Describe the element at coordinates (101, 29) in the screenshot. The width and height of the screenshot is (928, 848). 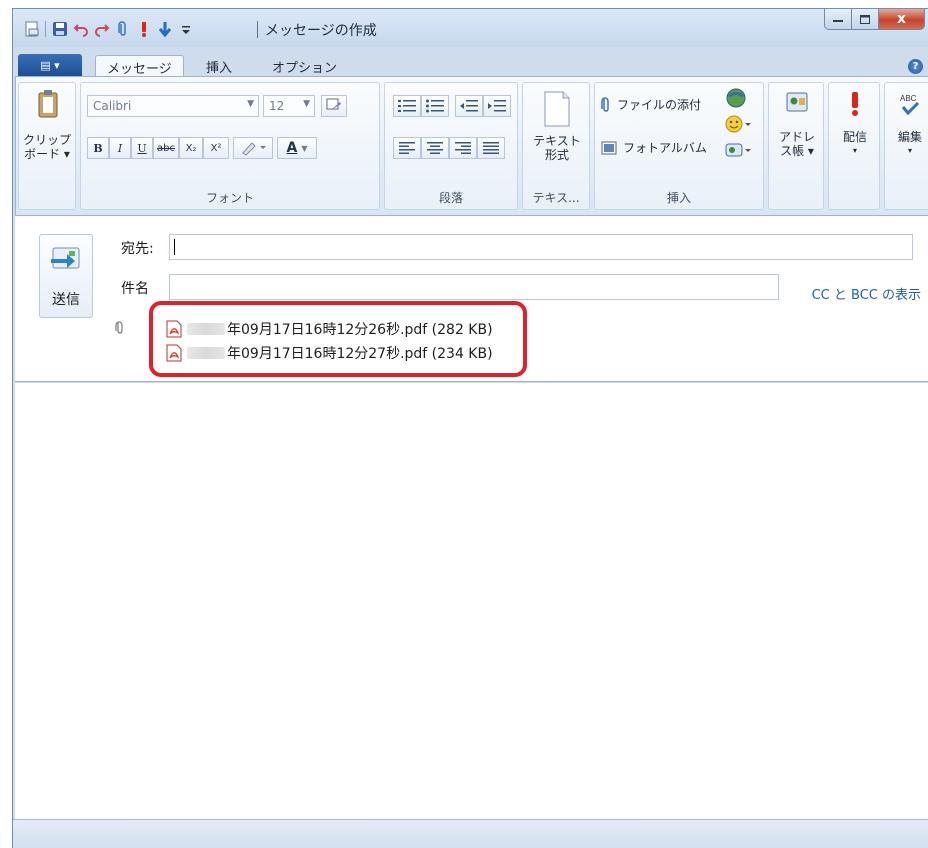
I see `redo-icon` at that location.